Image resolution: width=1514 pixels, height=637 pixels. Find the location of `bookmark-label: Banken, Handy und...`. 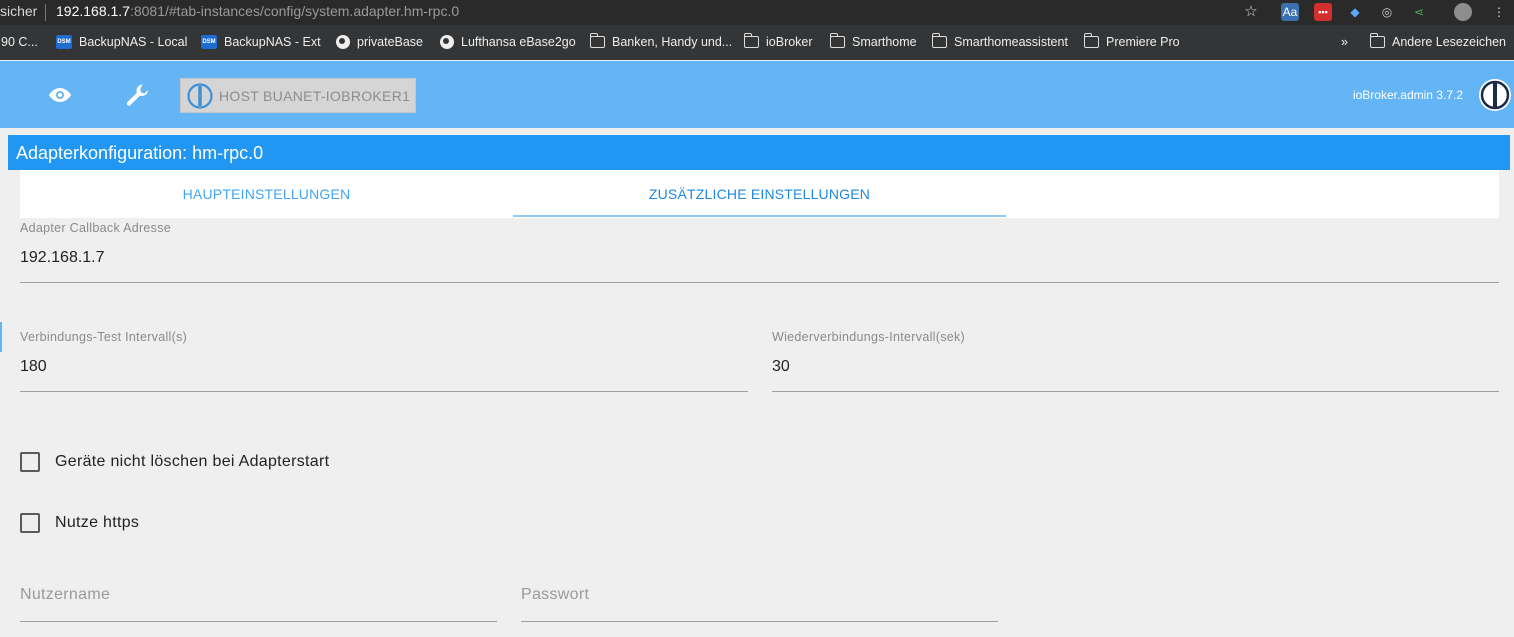

bookmark-label: Banken, Handy und... is located at coordinates (672, 42).